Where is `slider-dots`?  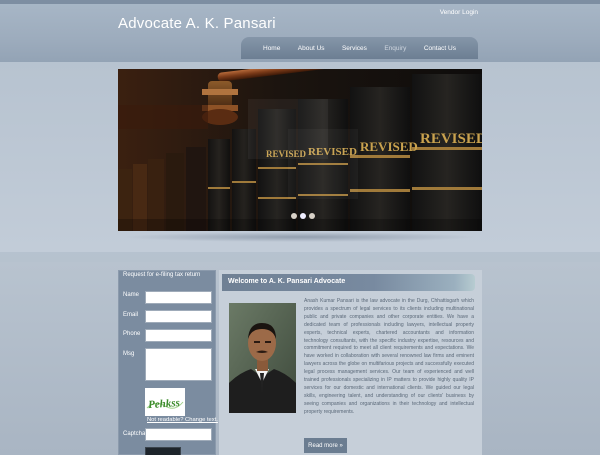
slider-dots is located at coordinates (303, 216).